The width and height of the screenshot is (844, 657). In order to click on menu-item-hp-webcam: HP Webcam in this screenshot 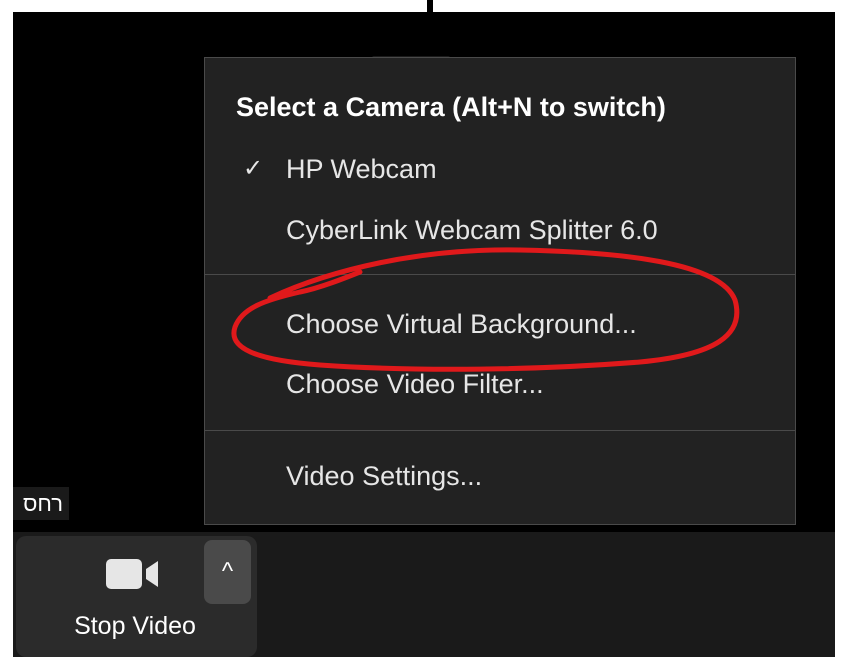, I will do `click(361, 169)`.